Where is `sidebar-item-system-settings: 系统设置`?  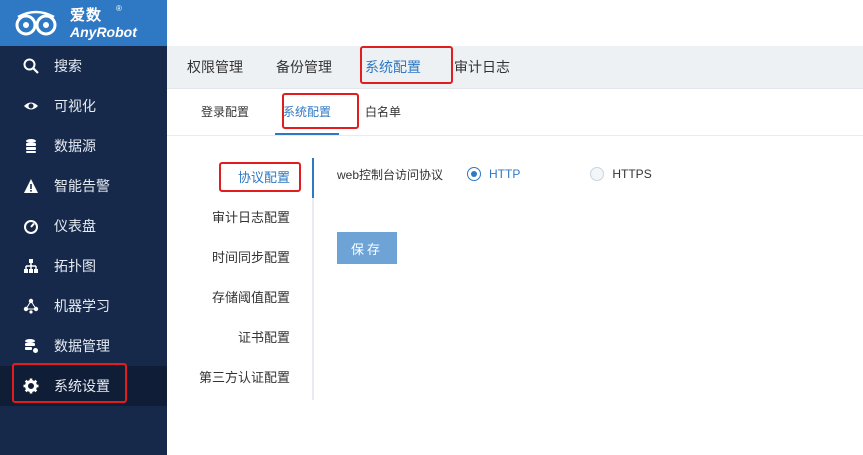 sidebar-item-system-settings: 系统设置 is located at coordinates (83, 386).